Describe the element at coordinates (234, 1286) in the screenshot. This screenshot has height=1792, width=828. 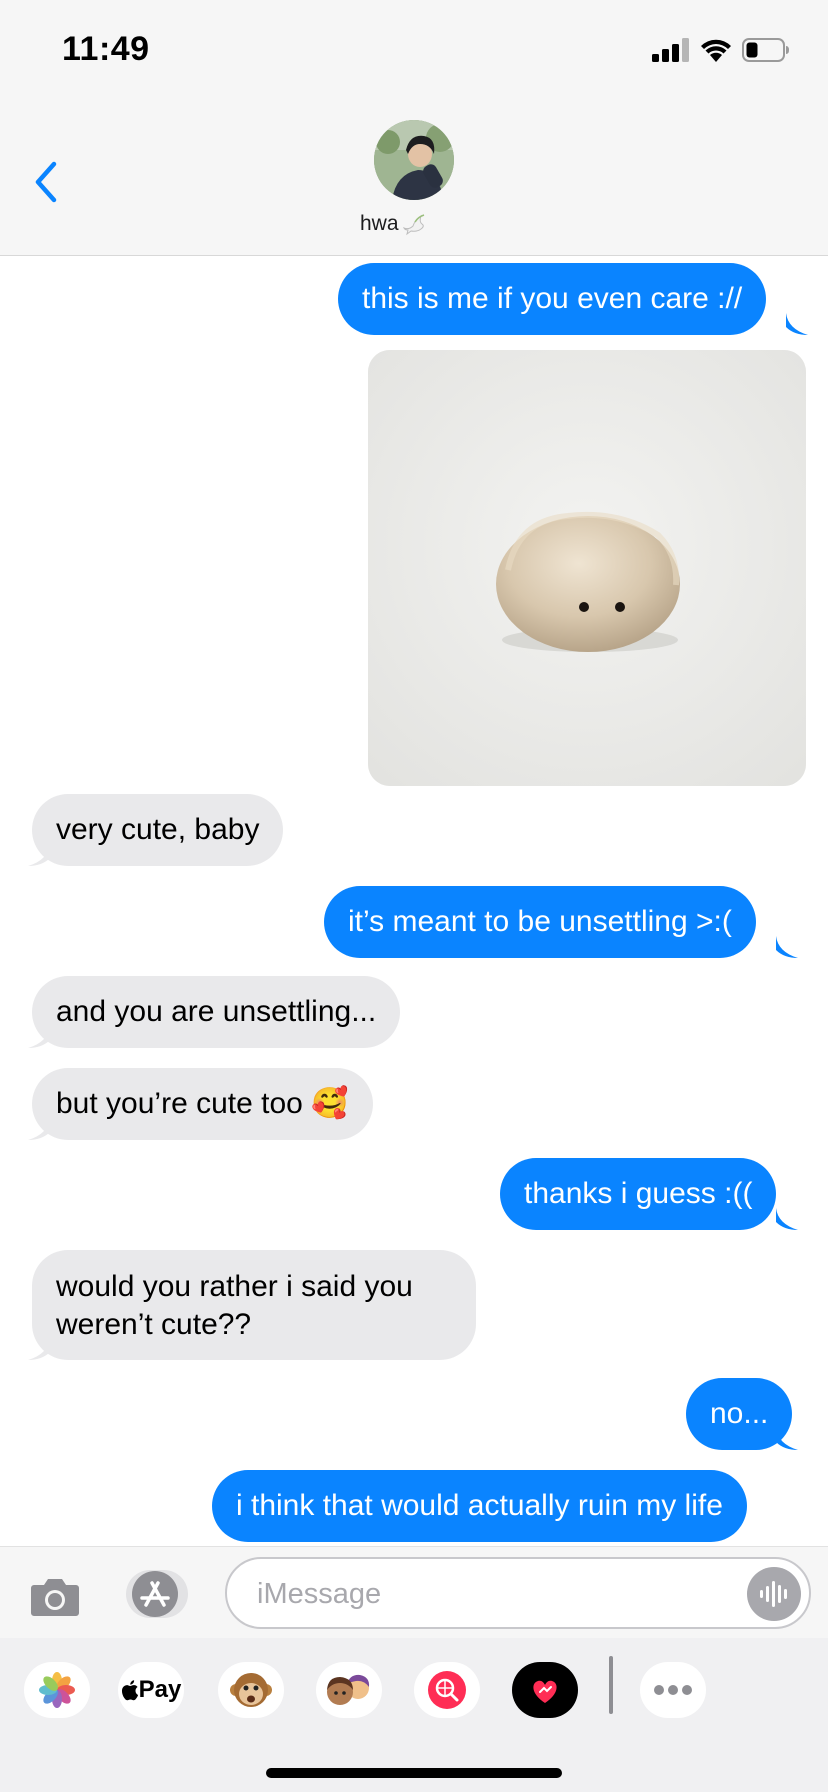
I see `message-text-line: would you rather i said you` at that location.